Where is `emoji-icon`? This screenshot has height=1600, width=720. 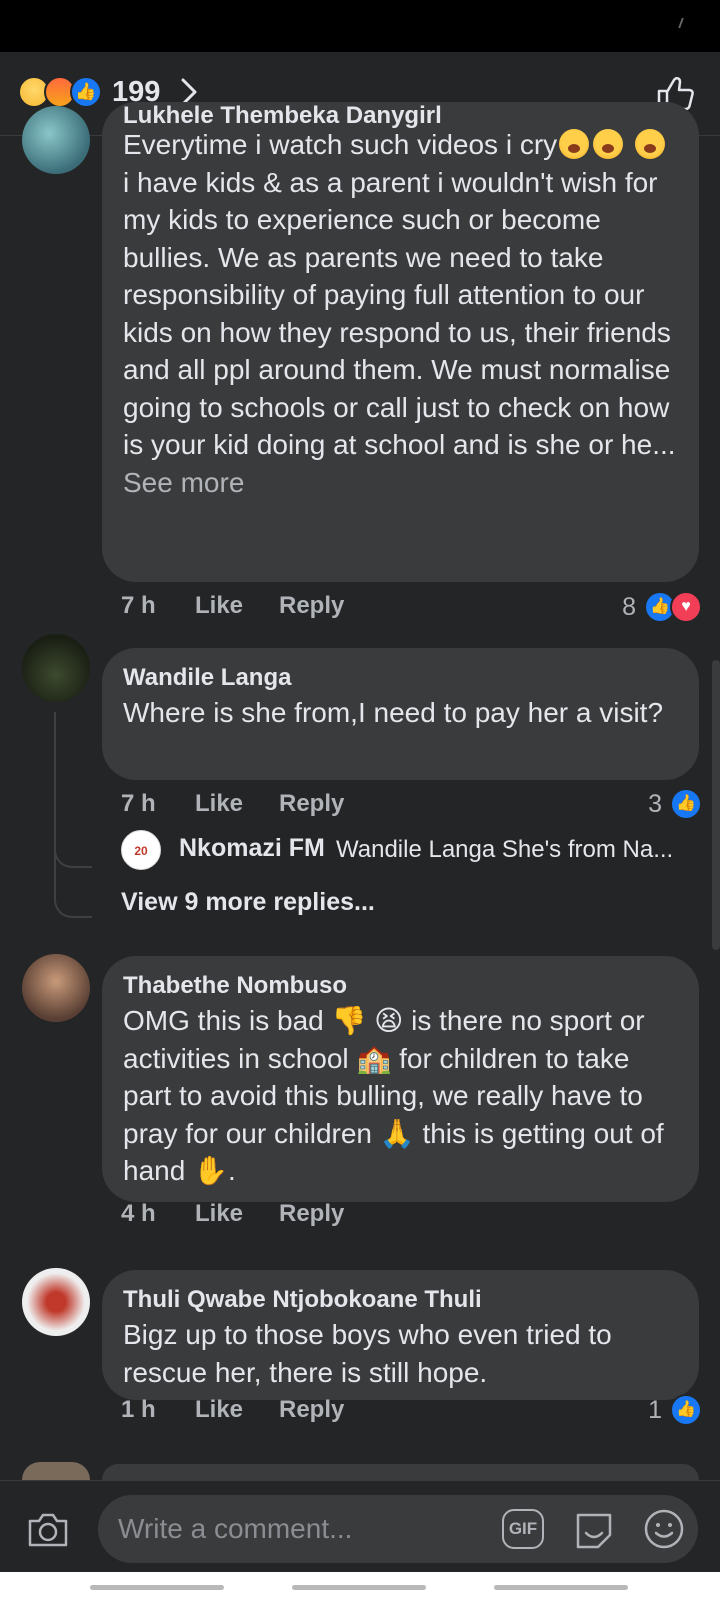 emoji-icon is located at coordinates (664, 1529).